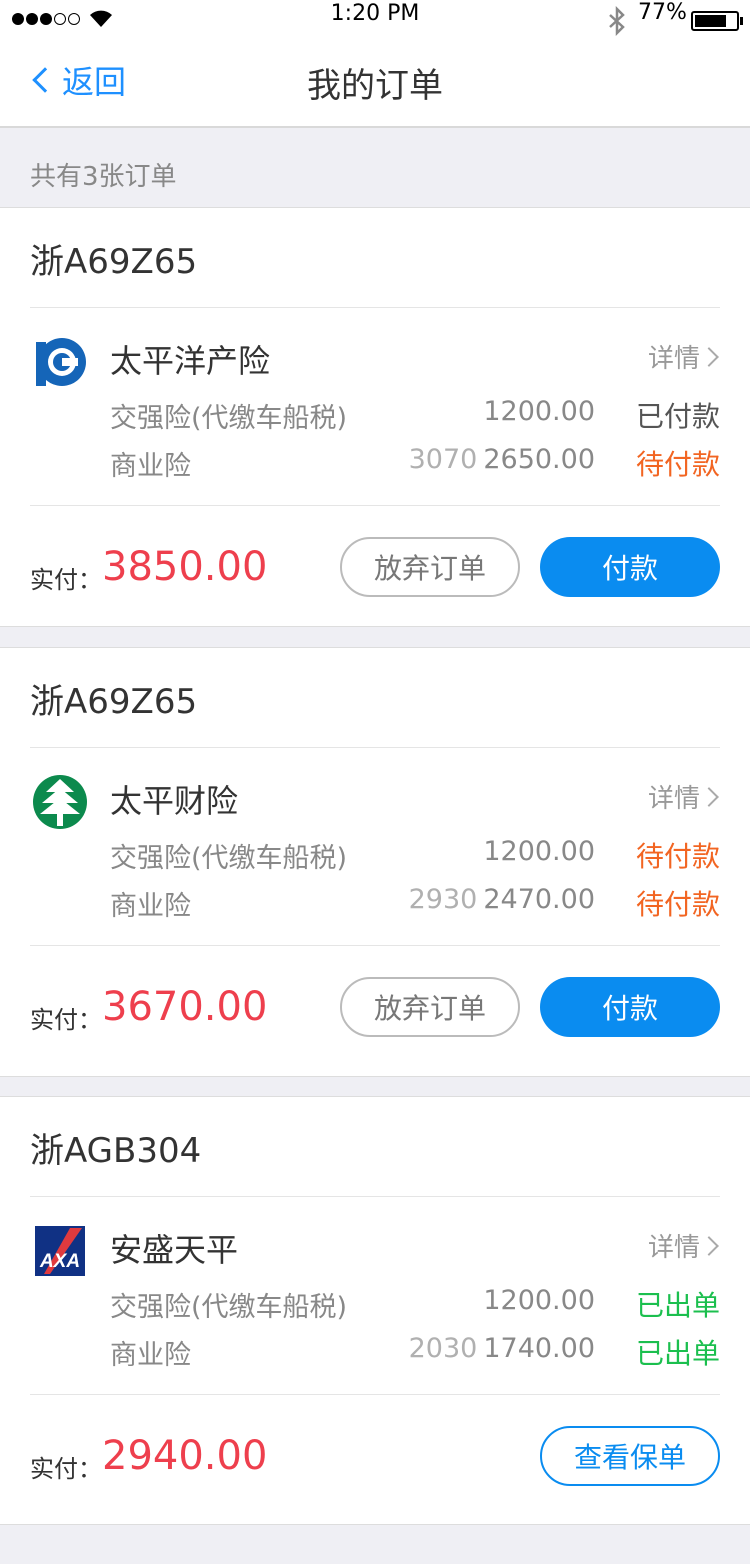 Image resolution: width=750 pixels, height=1564 pixels. I want to click on current-price: 2650.00, so click(539, 459).